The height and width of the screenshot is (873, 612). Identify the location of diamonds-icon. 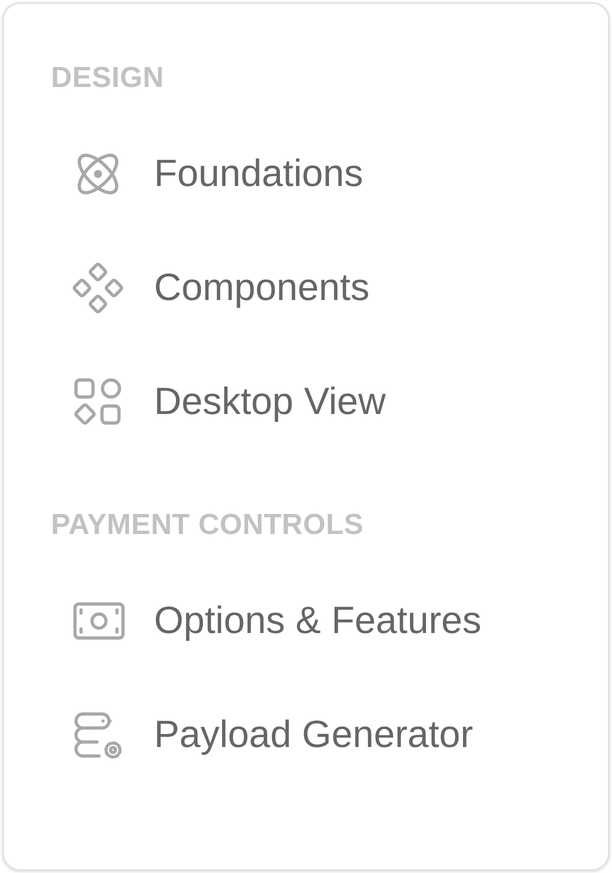
(99, 288).